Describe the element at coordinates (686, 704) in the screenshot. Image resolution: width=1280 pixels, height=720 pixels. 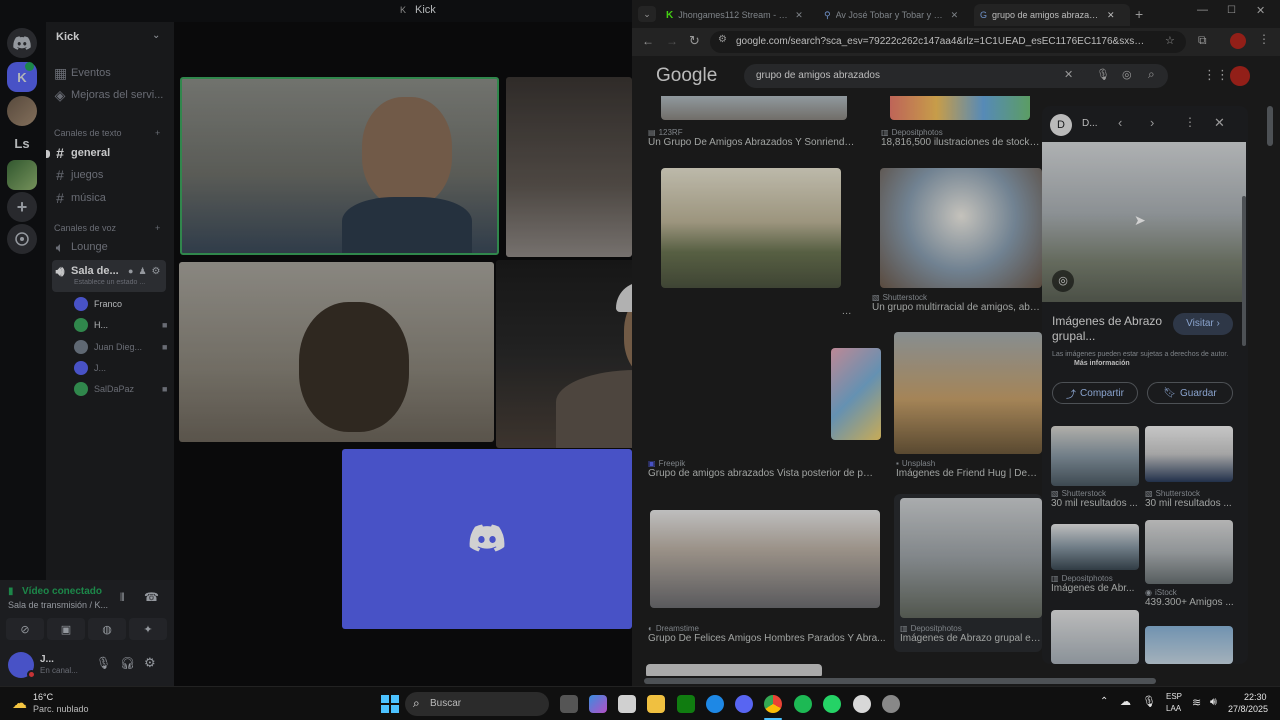
I see `xbox-icon` at that location.